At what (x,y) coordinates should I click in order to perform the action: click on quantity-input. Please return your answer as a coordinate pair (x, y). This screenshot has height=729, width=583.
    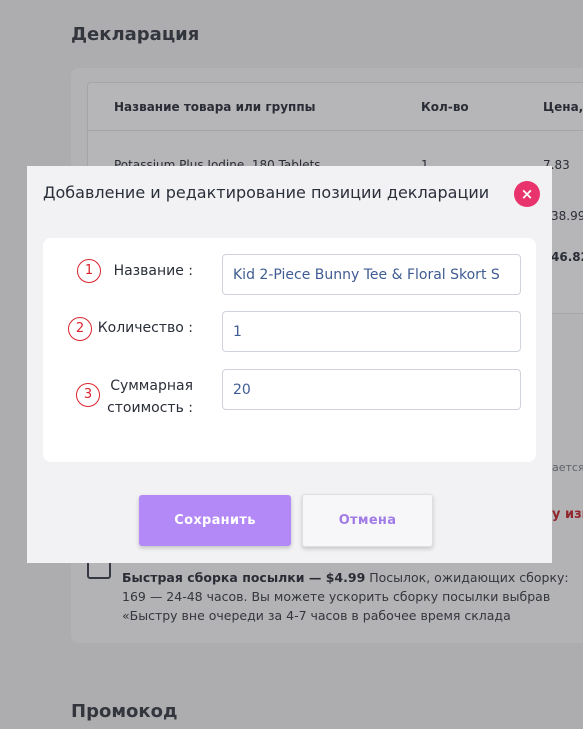
    Looking at the image, I should click on (371, 331).